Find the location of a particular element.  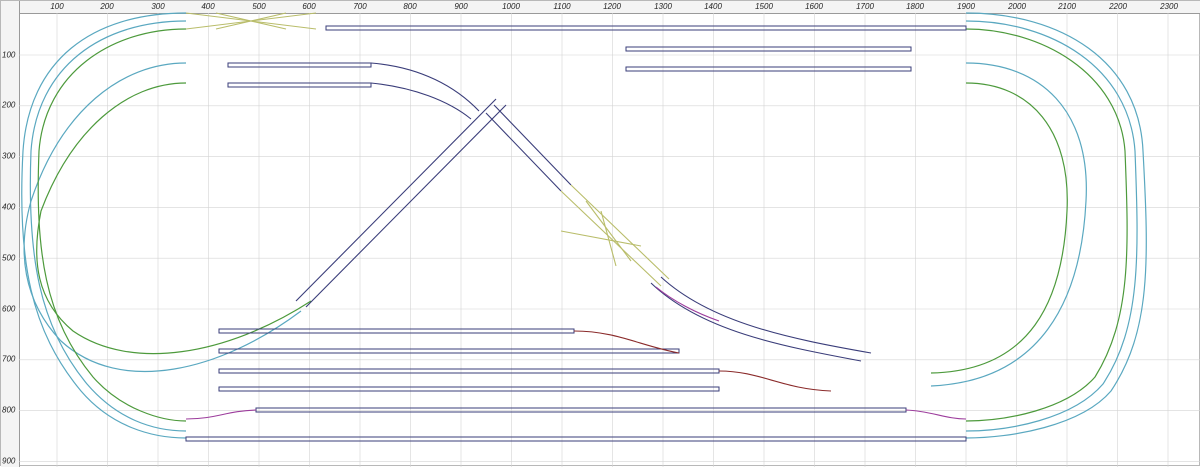

top-straights is located at coordinates (597, 56).